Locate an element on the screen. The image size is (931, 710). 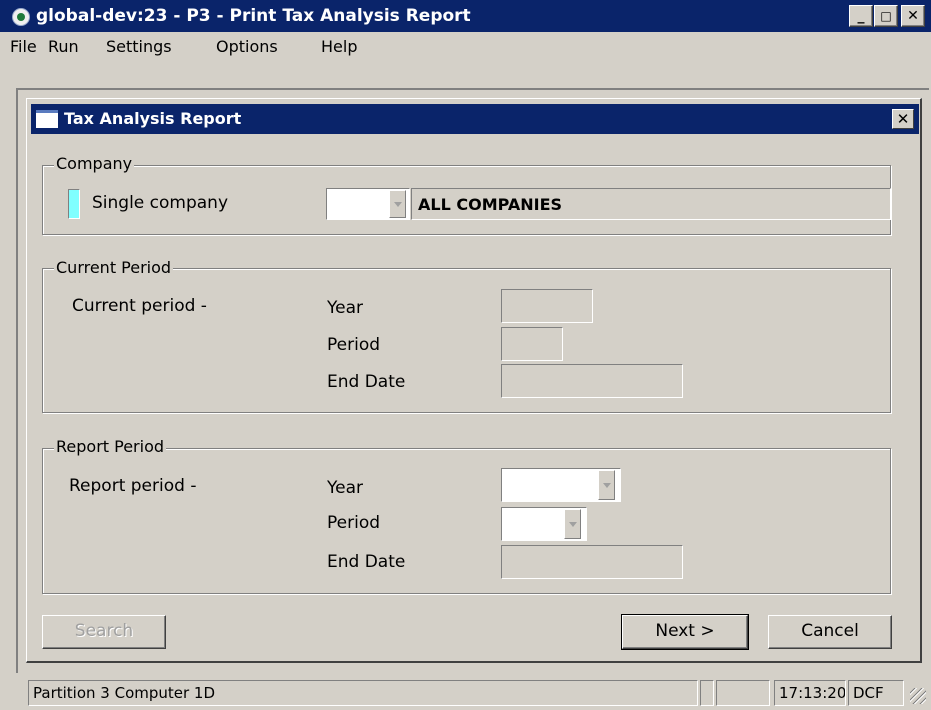
single-company-label: Single company is located at coordinates (160, 203).